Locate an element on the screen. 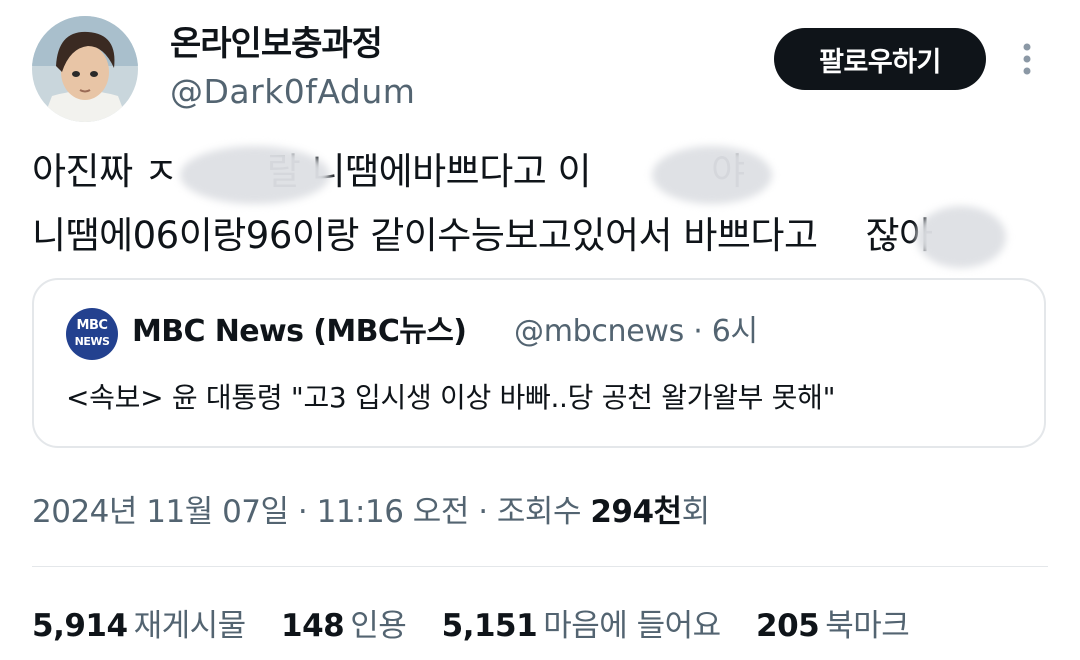  quoted-time: · 6시 is located at coordinates (725, 331).